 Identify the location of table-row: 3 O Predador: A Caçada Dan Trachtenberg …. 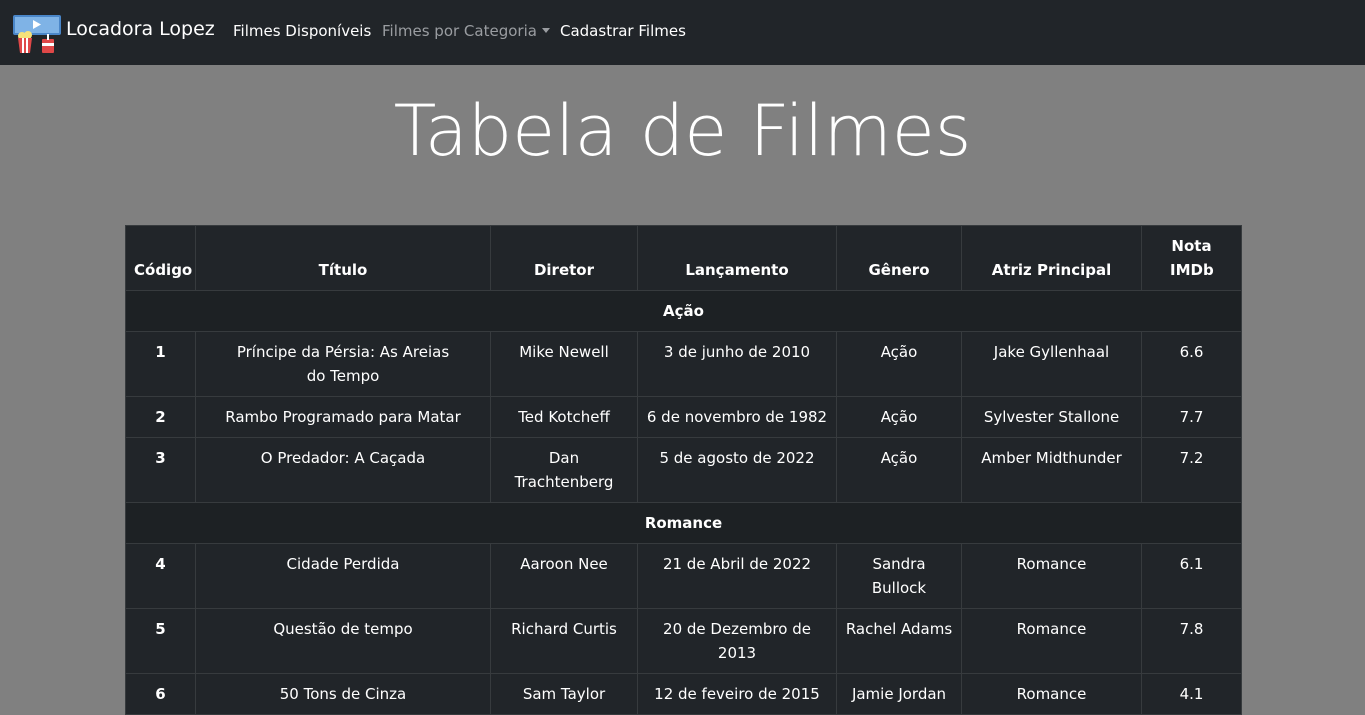
(683, 470).